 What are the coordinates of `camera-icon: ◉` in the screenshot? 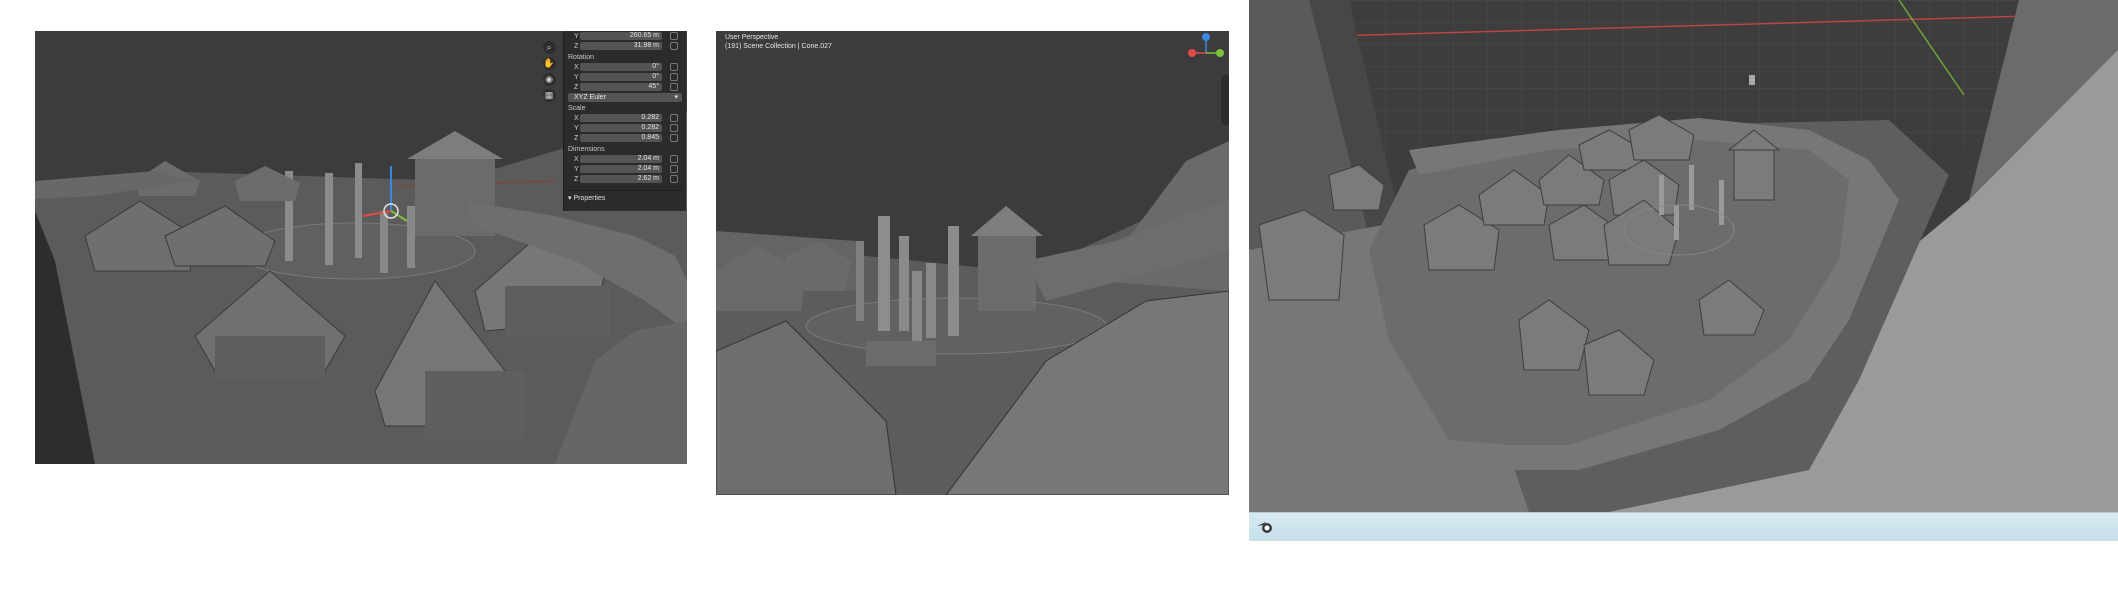 It's located at (549, 79).